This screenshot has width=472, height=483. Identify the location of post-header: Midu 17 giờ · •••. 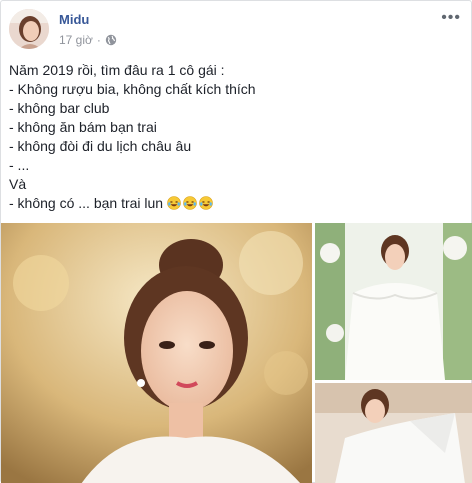
(237, 31).